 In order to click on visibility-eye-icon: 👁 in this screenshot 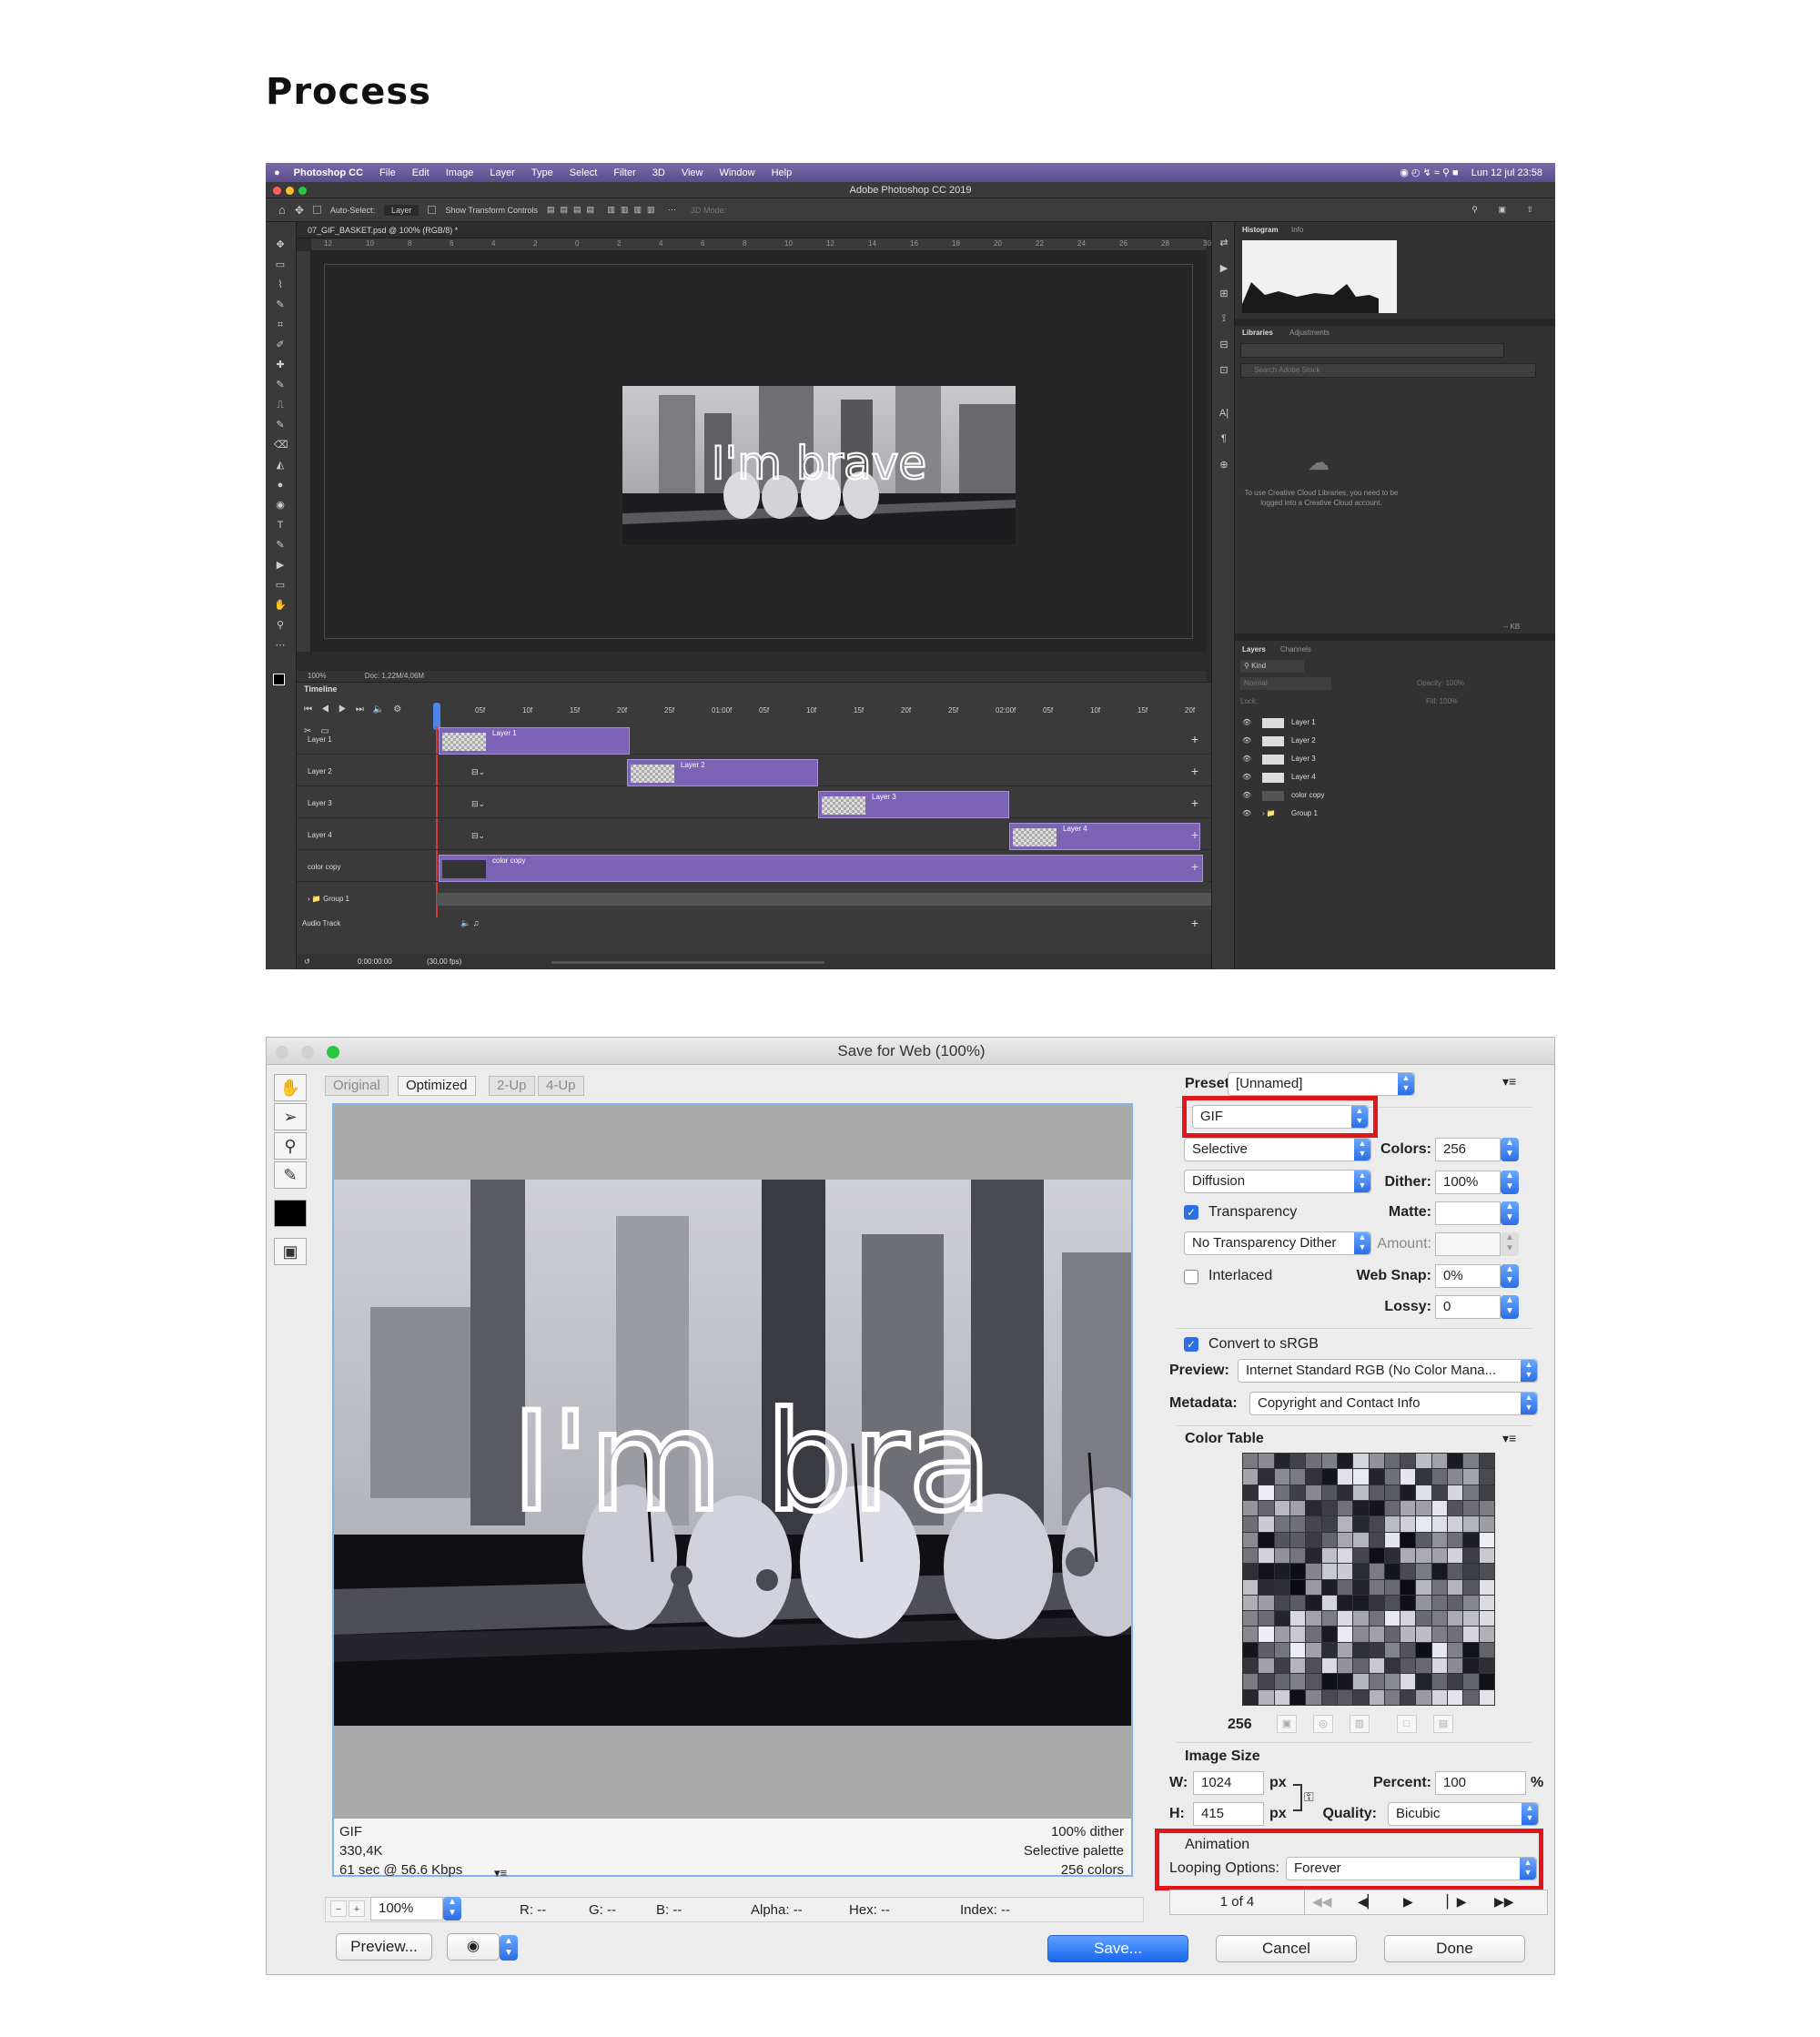, I will do `click(1246, 777)`.